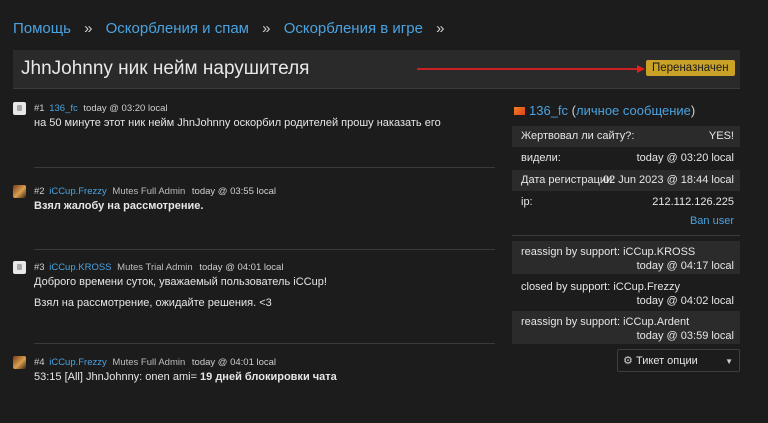  I want to click on log-time: today @ 03:59 local, so click(685, 336).